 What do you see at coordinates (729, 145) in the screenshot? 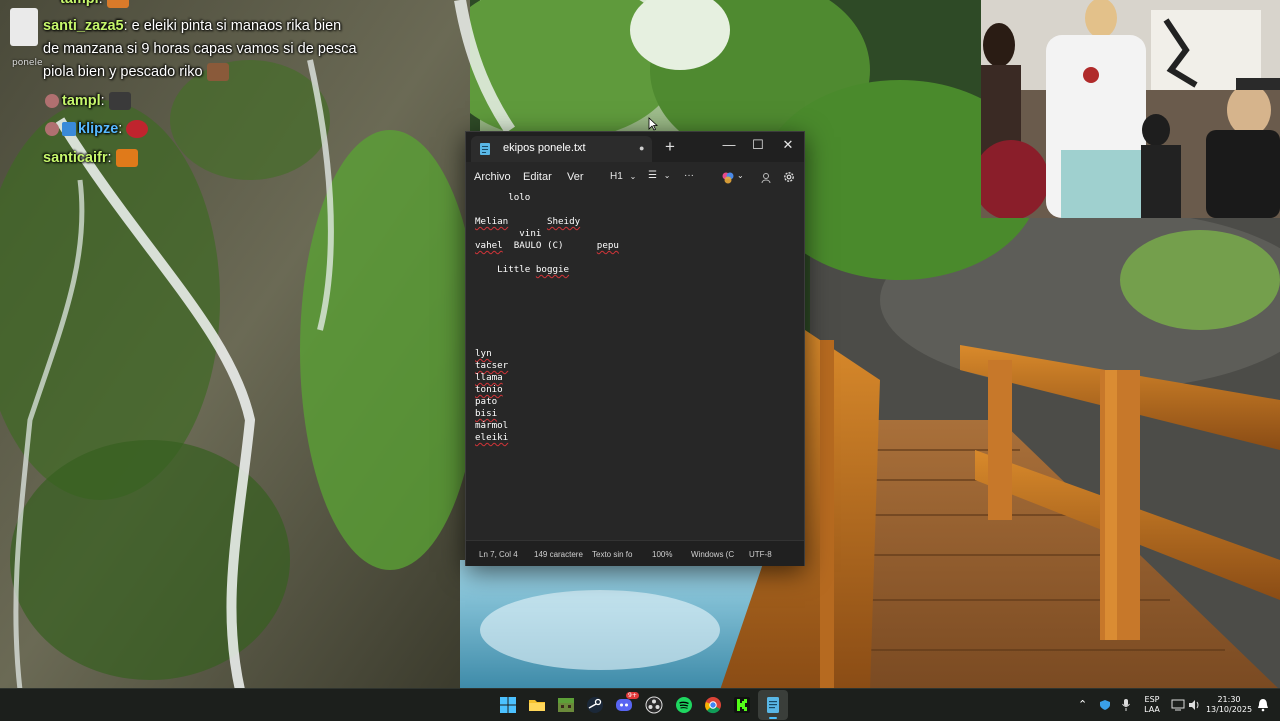
I see `minimize-button: —` at bounding box center [729, 145].